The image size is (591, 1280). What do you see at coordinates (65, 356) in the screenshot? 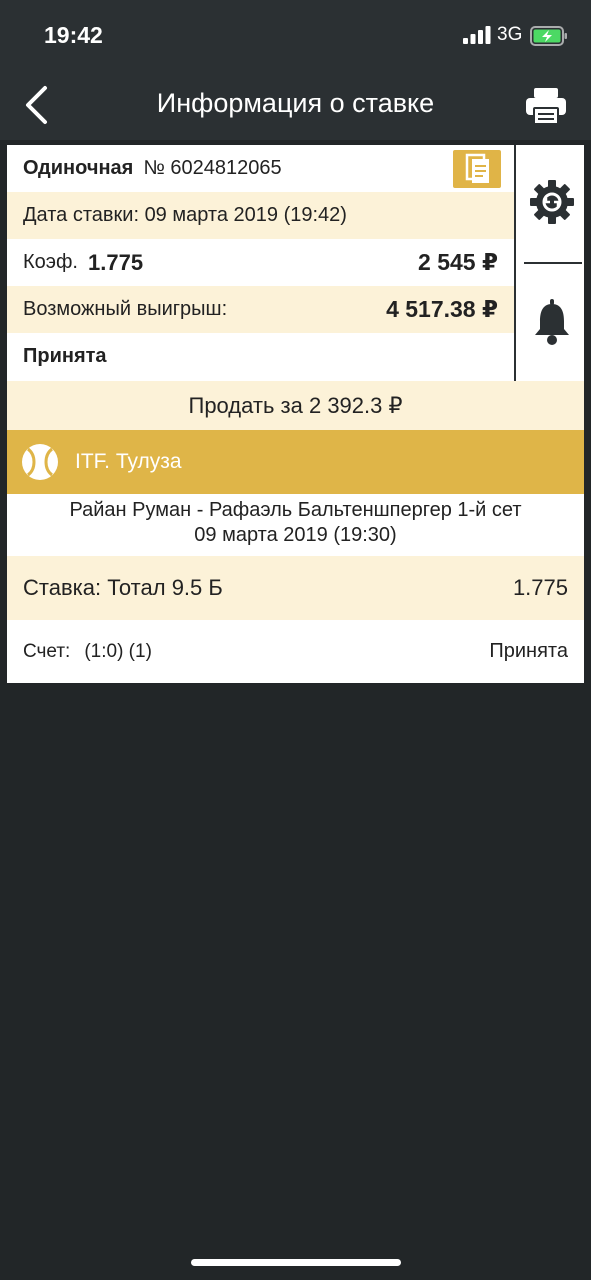
I see `bet-status: Принята` at bounding box center [65, 356].